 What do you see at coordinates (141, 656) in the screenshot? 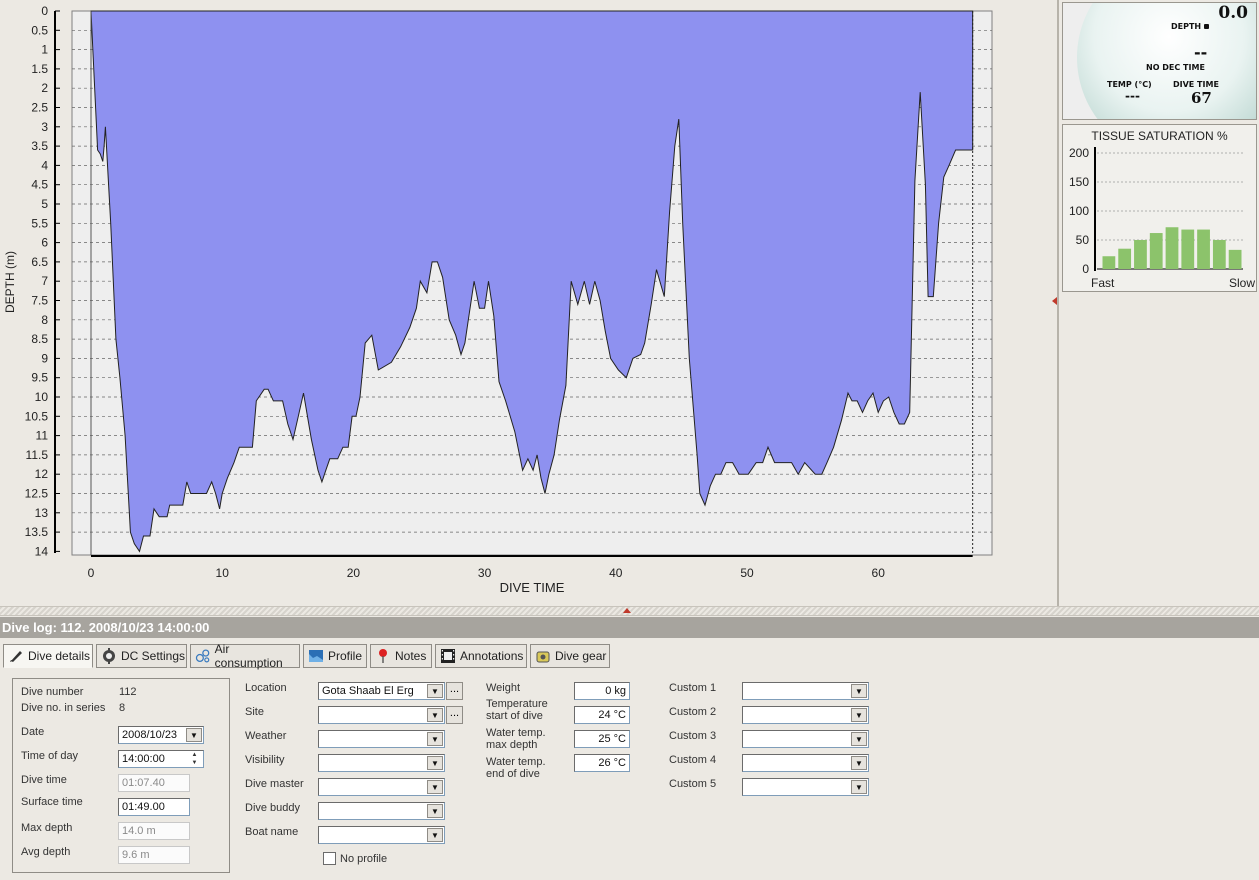
I see `tab-dc-settings: DC Settings` at bounding box center [141, 656].